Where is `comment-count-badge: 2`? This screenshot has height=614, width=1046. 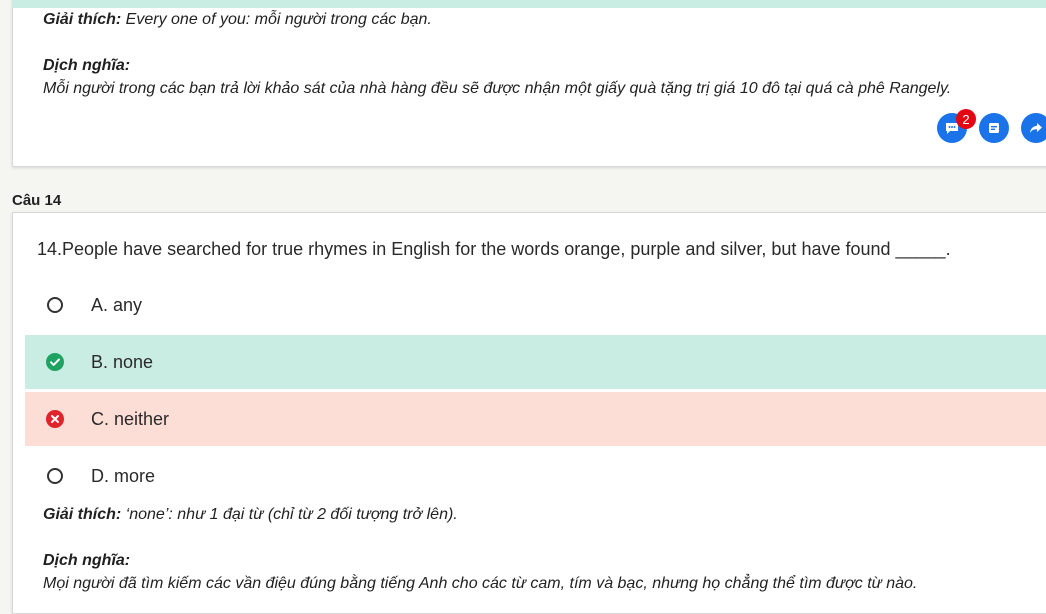 comment-count-badge: 2 is located at coordinates (966, 119).